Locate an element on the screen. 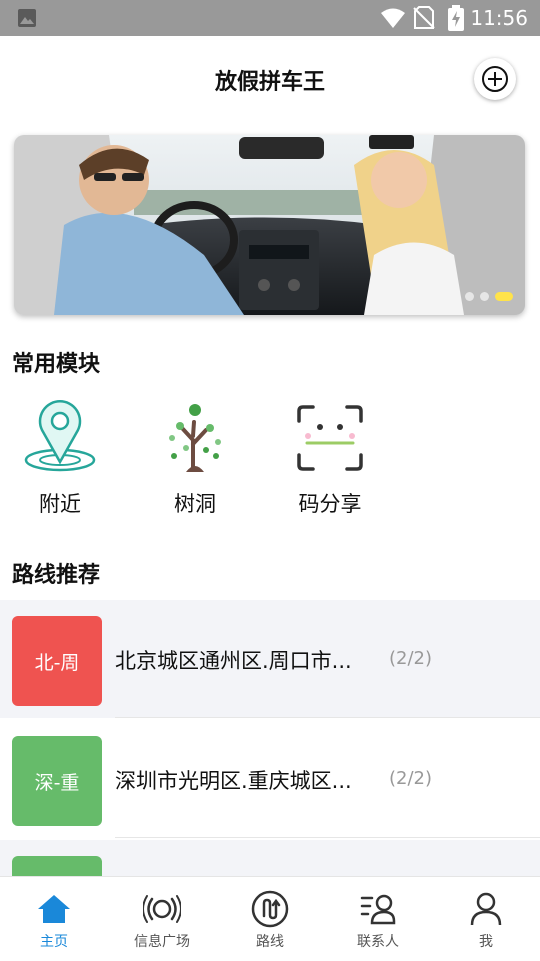 The height and width of the screenshot is (961, 540). module-code-share: 码分享 is located at coordinates (330, 459).